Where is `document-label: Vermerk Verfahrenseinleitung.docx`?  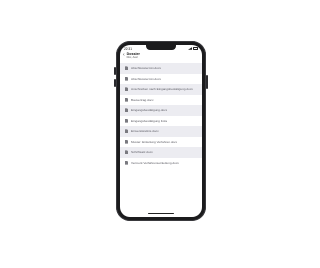 document-label: Vermerk Verfahrenseinleitung.docx is located at coordinates (155, 162).